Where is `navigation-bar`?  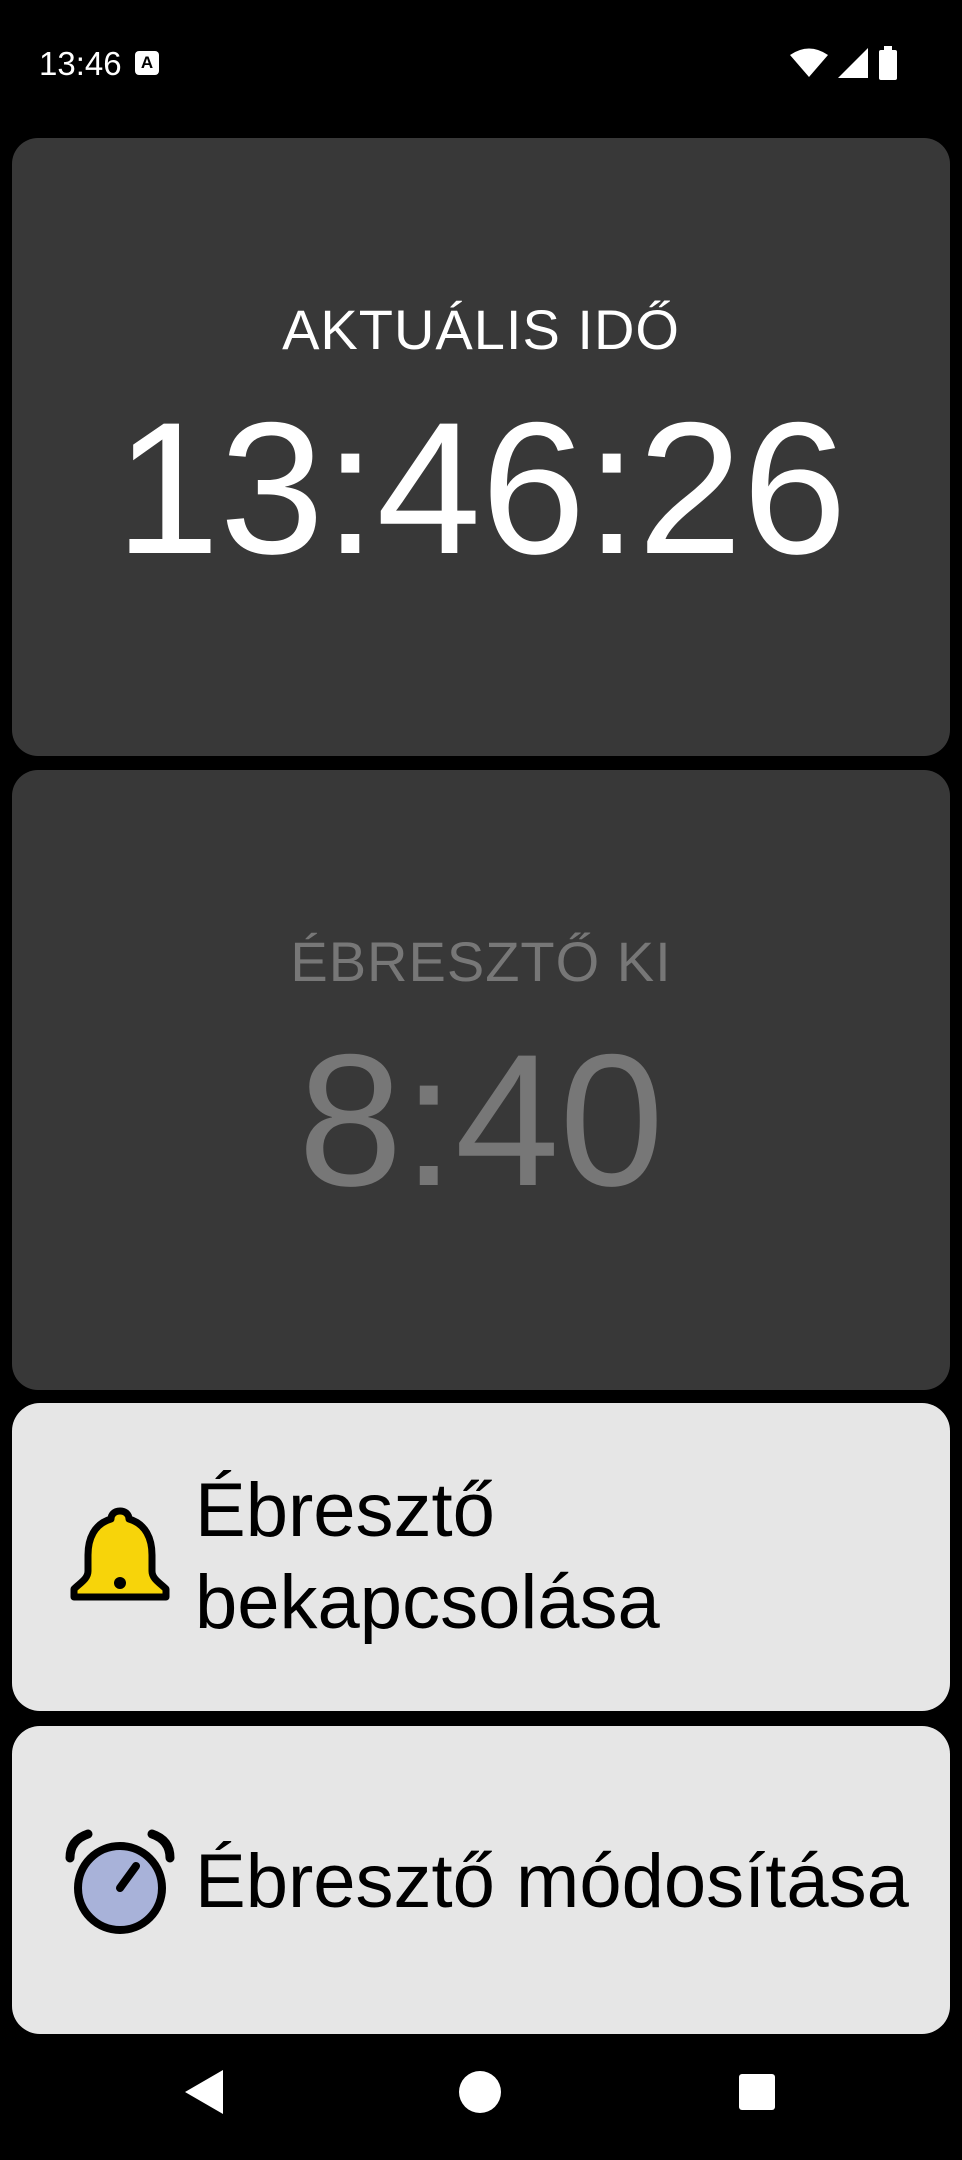 navigation-bar is located at coordinates (481, 2100).